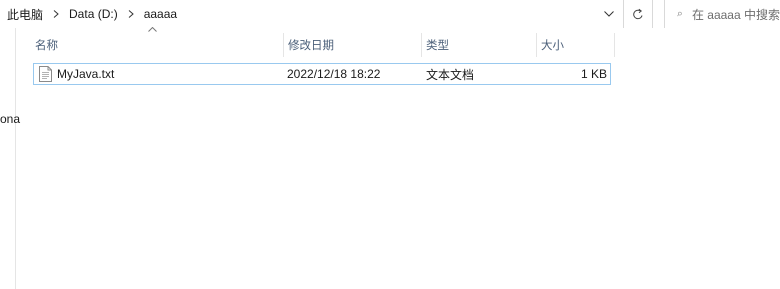 Image resolution: width=780 pixels, height=289 pixels. I want to click on column-header-name: 名称, so click(157, 45).